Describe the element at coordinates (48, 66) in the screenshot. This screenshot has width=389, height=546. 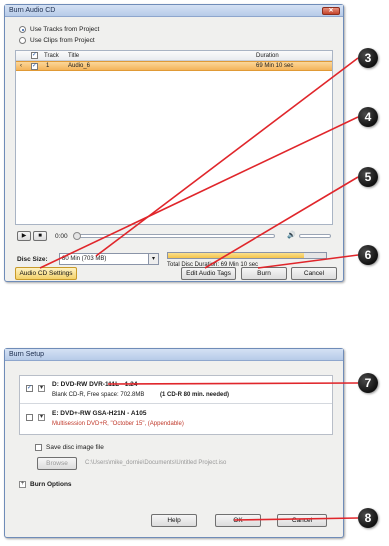
I see `track-number: 1` at that location.